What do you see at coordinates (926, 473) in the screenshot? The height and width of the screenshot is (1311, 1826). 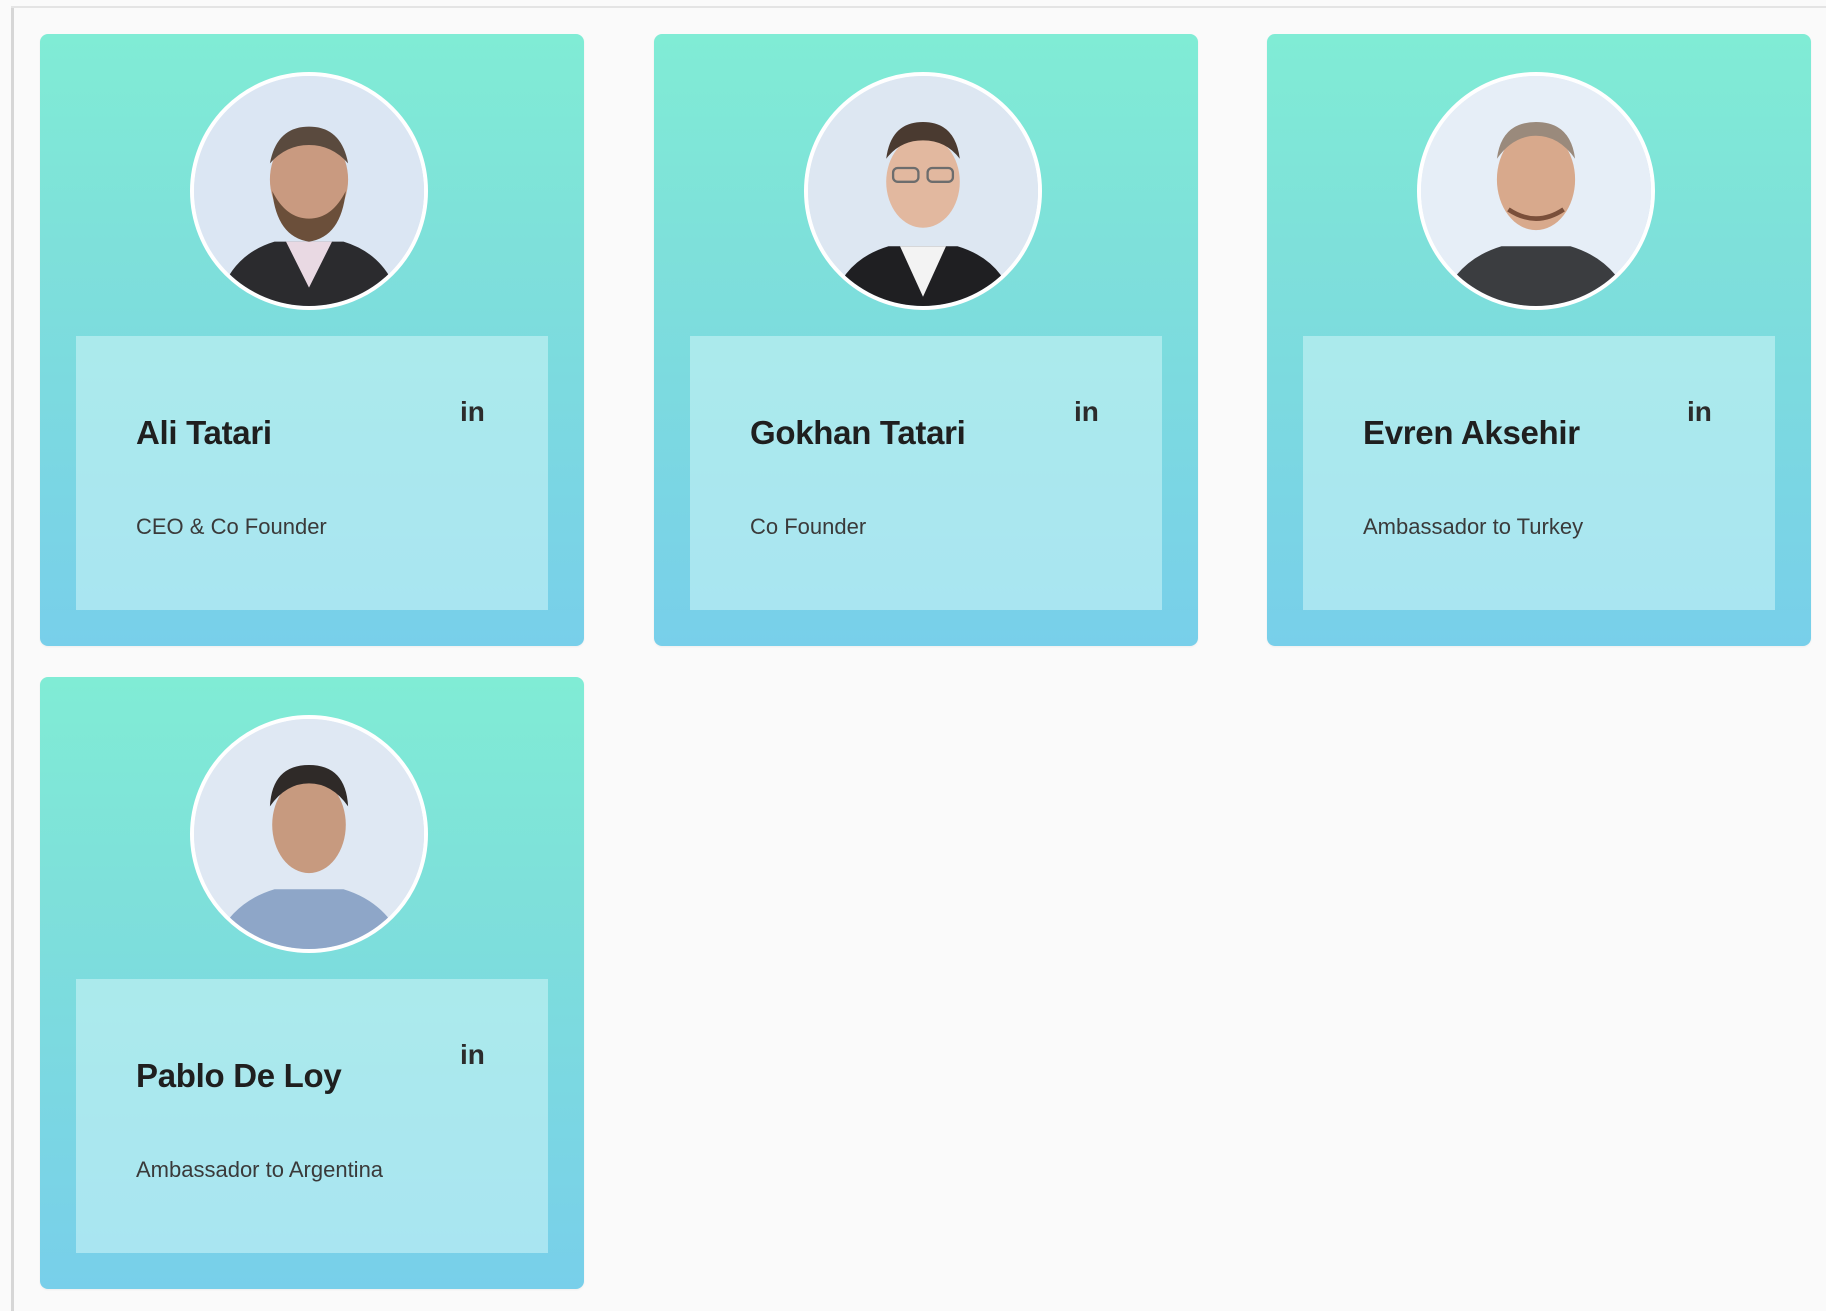 I see `member-info-panel: Gokhan Tatari in Co Founder` at bounding box center [926, 473].